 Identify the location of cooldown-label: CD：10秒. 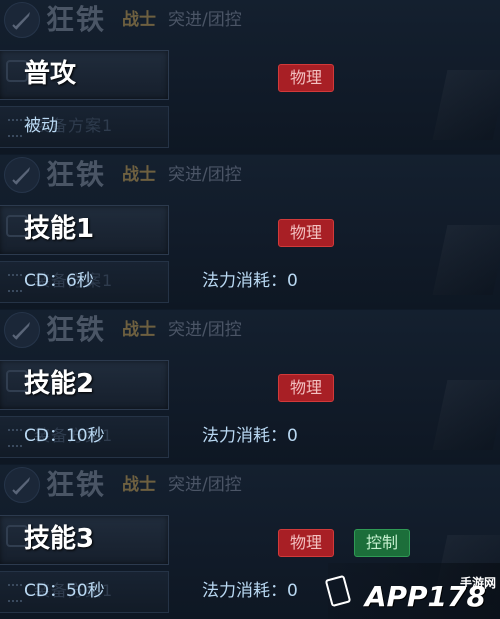
(64, 436).